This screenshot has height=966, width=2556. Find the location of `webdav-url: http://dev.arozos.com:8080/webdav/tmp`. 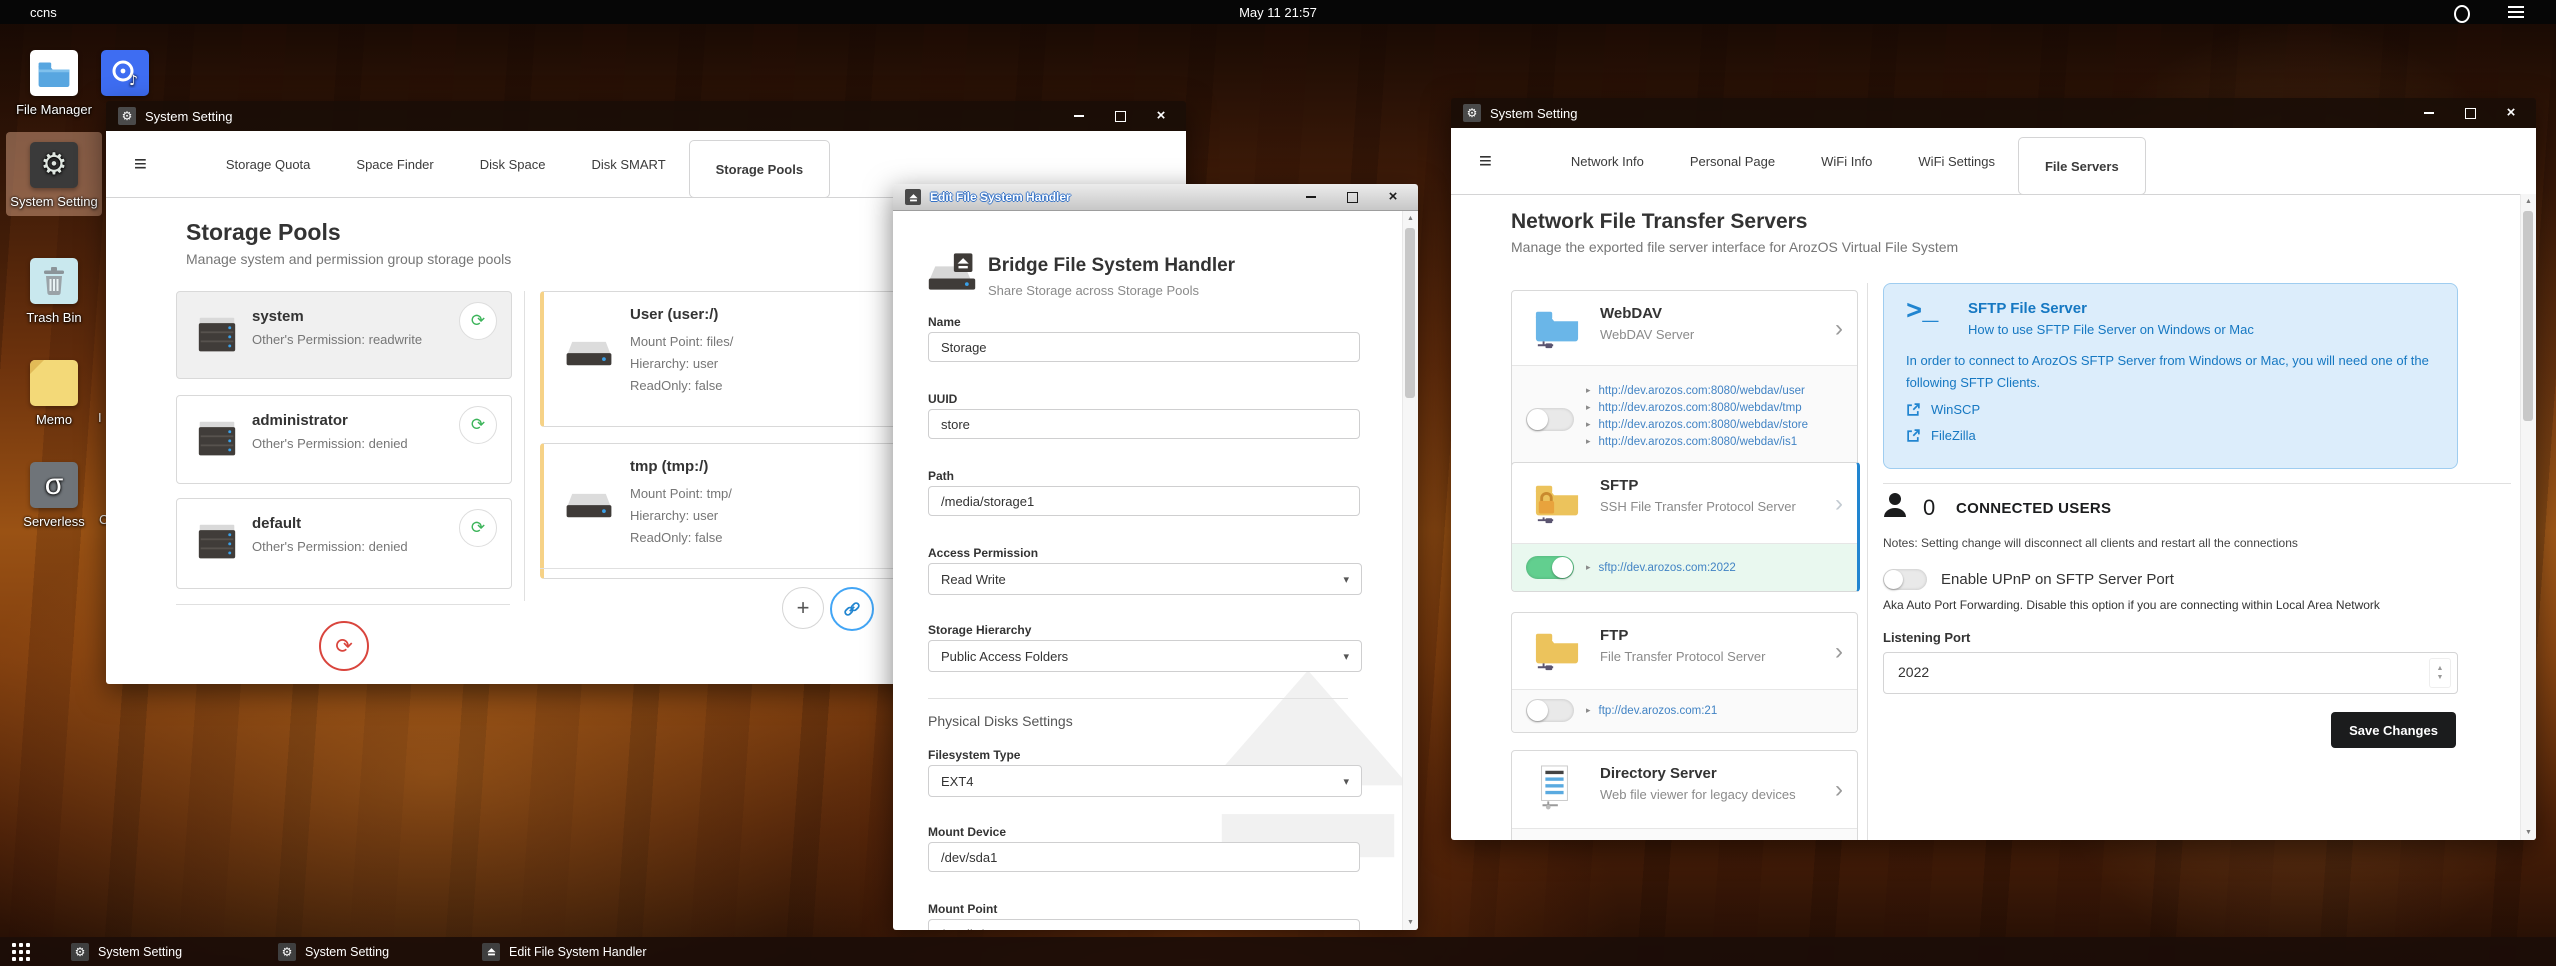

webdav-url: http://dev.arozos.com:8080/webdav/tmp is located at coordinates (1700, 408).